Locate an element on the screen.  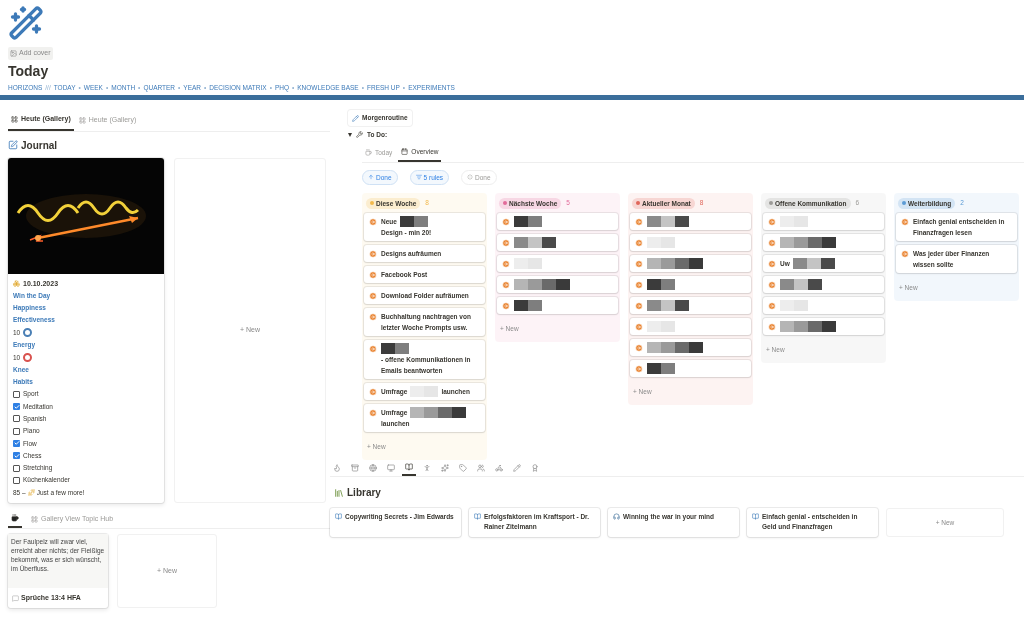
filter-icon is located at coordinates (418, 177).